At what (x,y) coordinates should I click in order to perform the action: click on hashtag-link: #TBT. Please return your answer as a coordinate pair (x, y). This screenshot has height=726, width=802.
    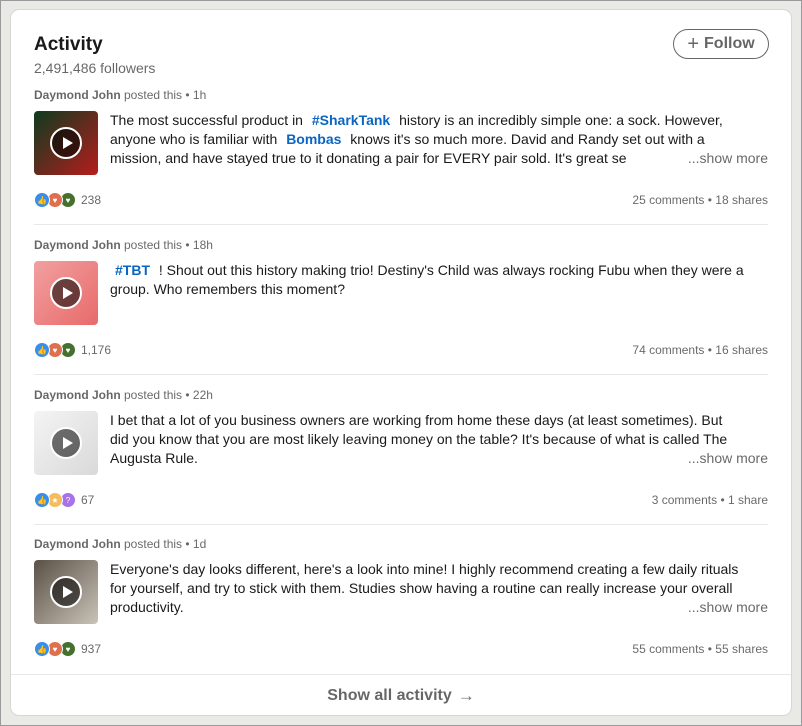
    Looking at the image, I should click on (132, 270).